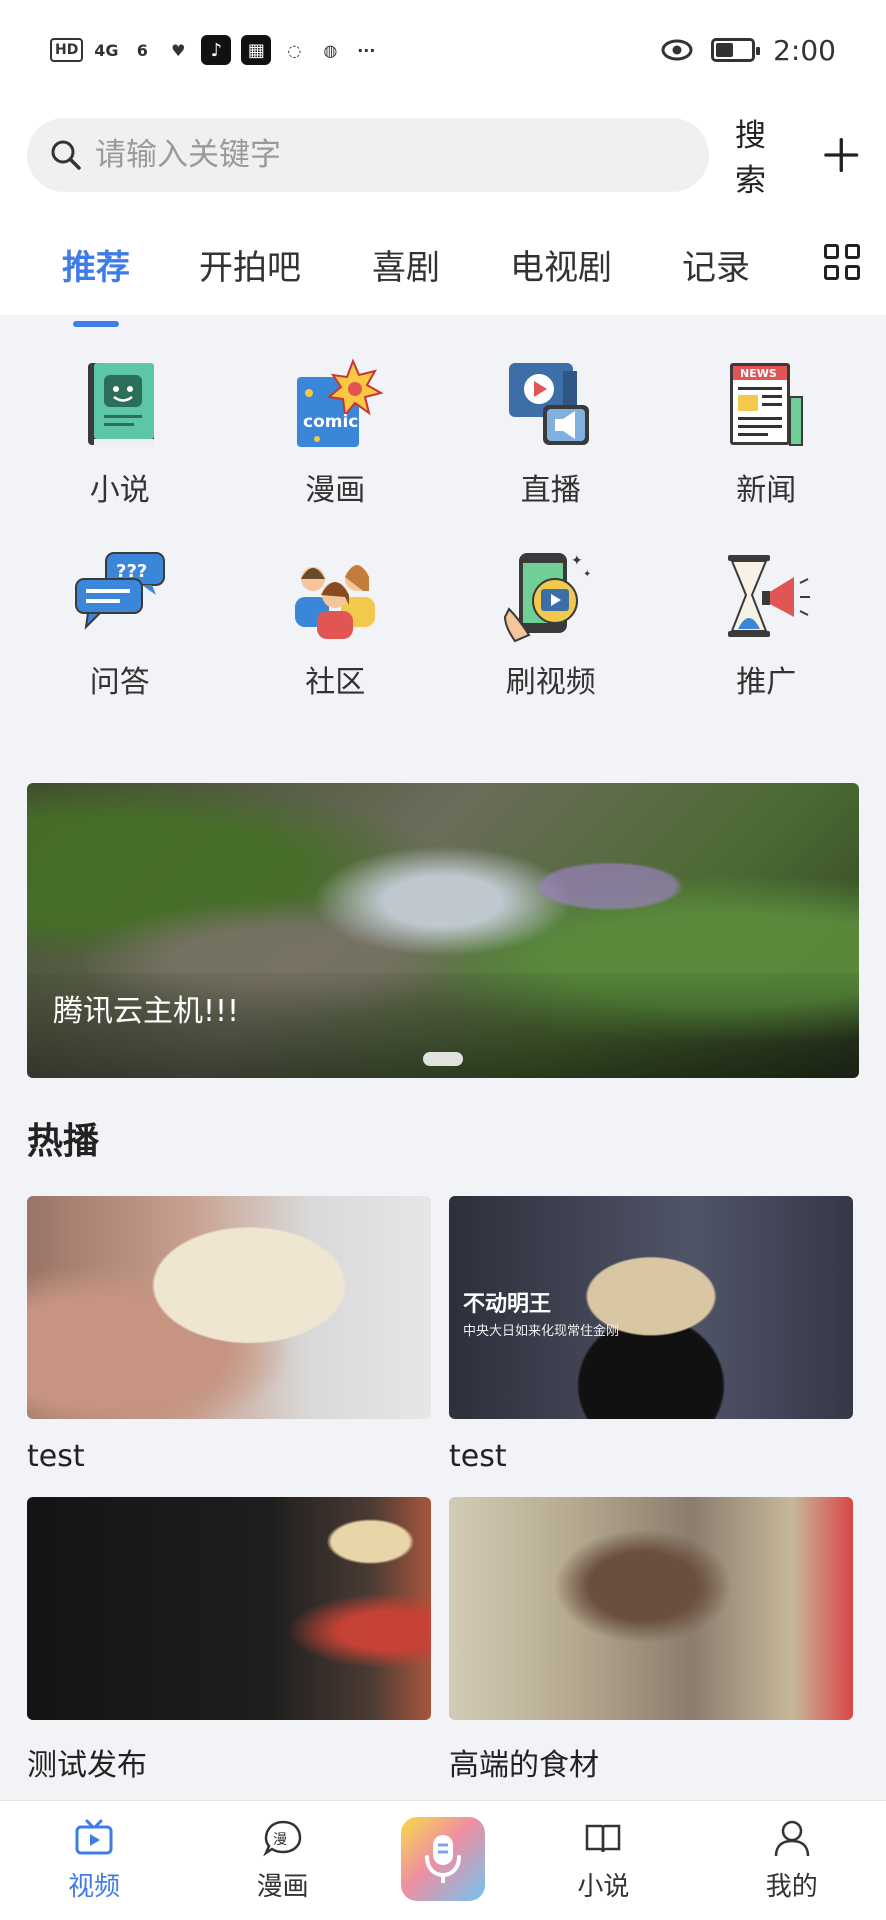 The height and width of the screenshot is (1920, 886). What do you see at coordinates (294, 50) in the screenshot?
I see `chat-icon: ◌` at bounding box center [294, 50].